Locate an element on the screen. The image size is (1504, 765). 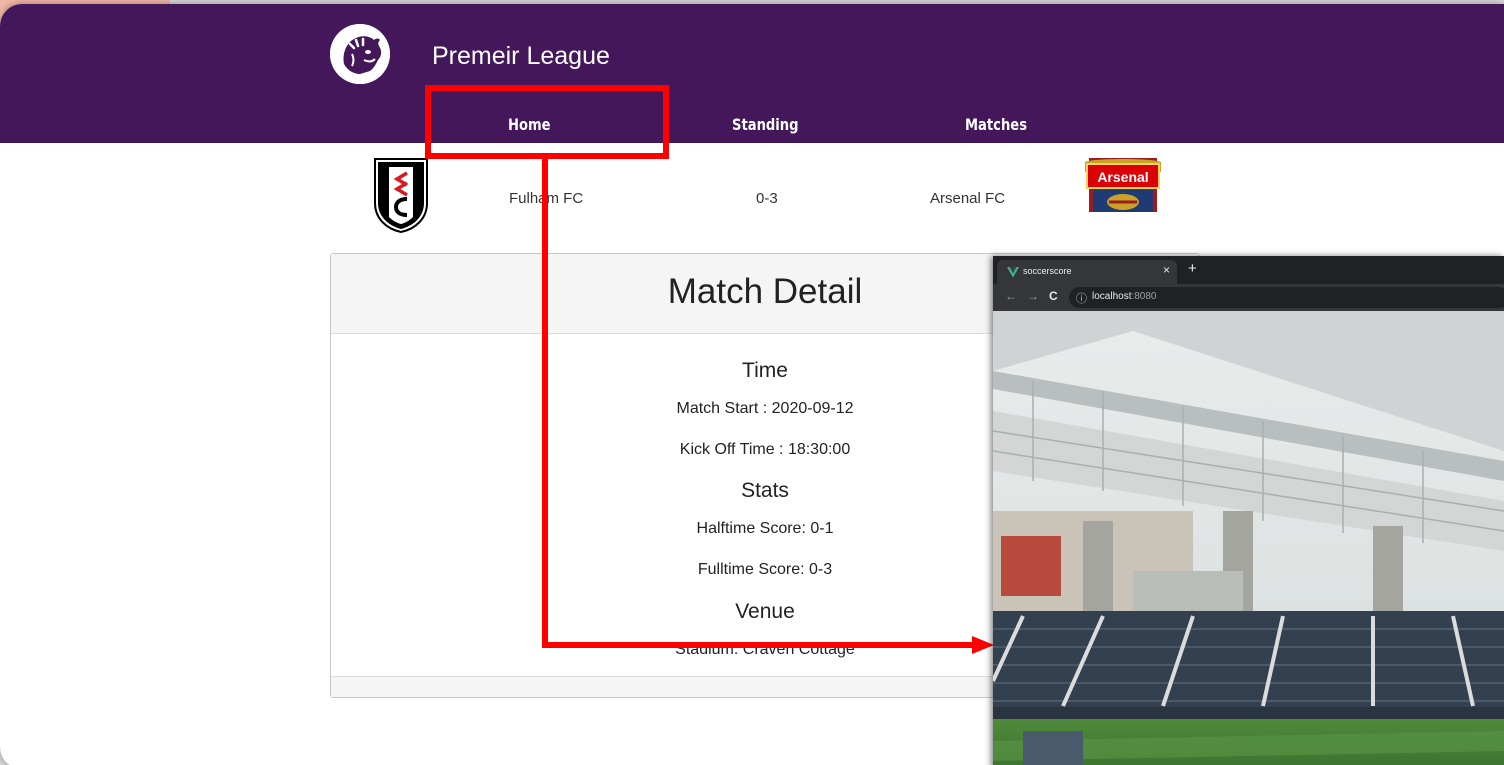
arrow-head-icon is located at coordinates (983, 645).